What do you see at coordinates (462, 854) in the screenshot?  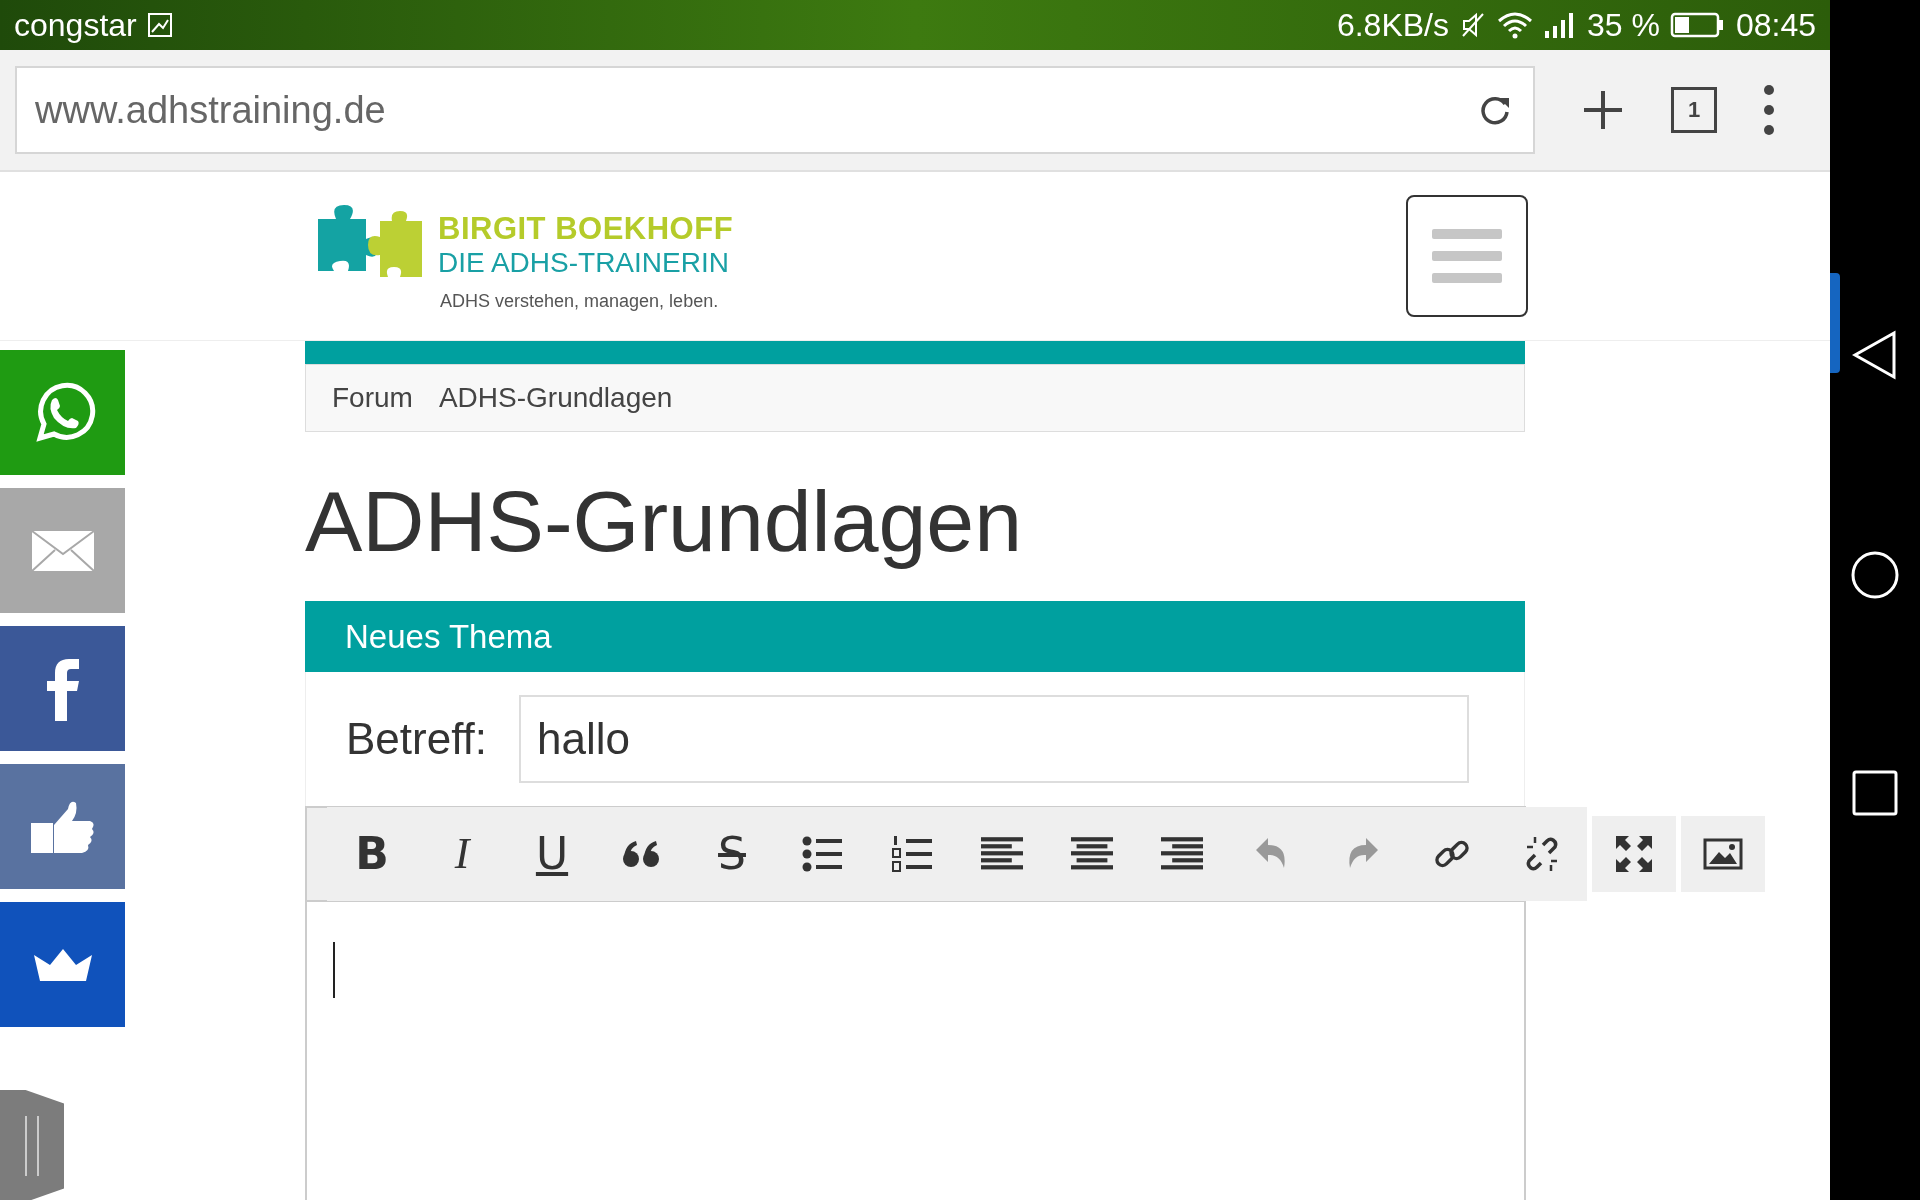 I see `italic-button: I` at bounding box center [462, 854].